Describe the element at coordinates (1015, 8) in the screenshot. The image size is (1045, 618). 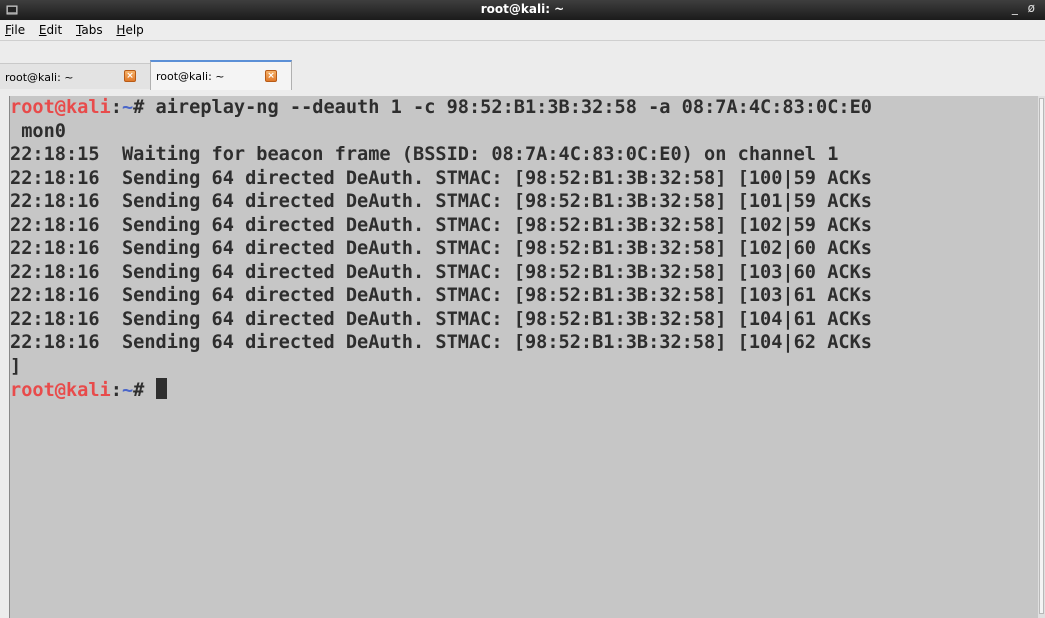
I see `minimize-button: _` at that location.